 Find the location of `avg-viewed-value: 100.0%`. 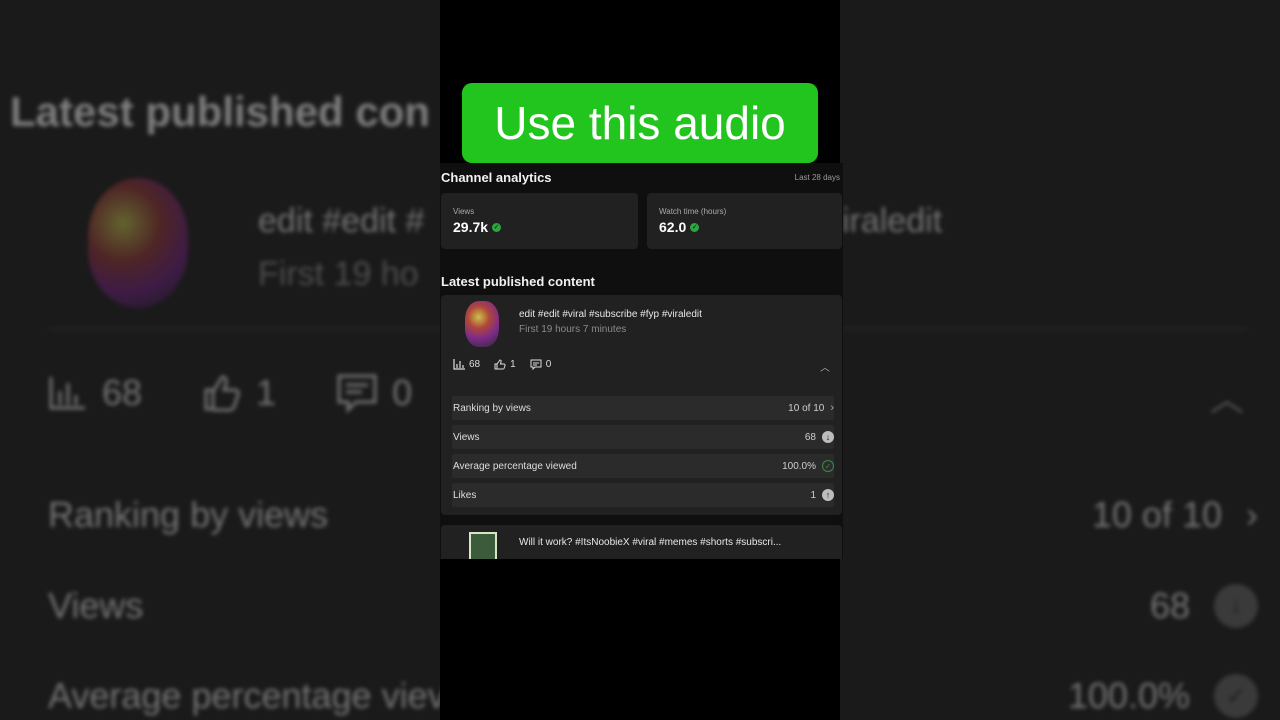

avg-viewed-value: 100.0% is located at coordinates (799, 466).